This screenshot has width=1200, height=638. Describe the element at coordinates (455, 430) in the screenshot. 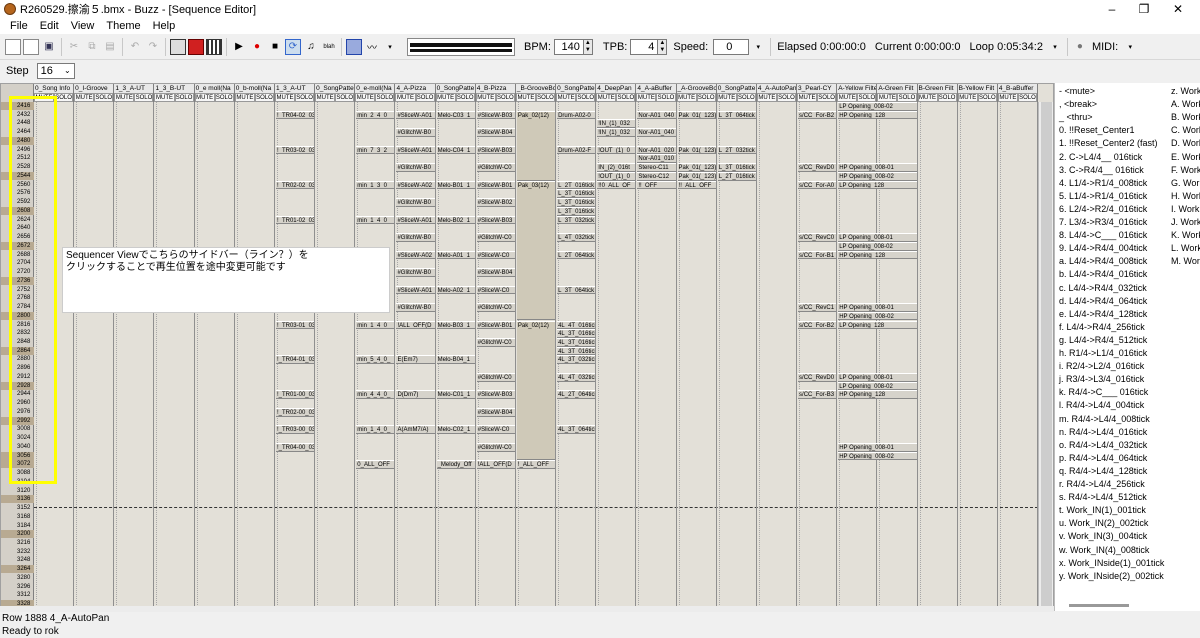

I see `pattern-block: Melo-C02_1` at that location.